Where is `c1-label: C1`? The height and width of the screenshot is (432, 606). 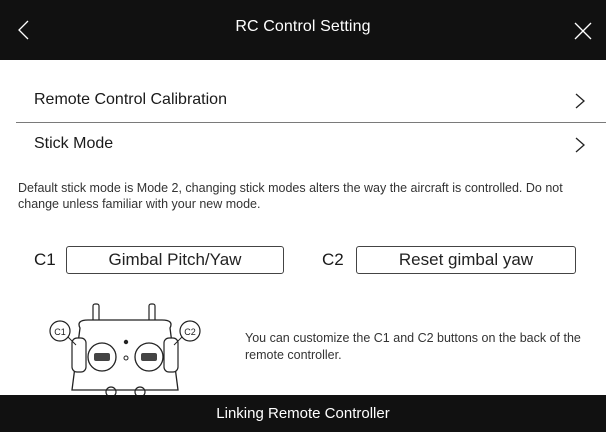
c1-label: C1 is located at coordinates (45, 259).